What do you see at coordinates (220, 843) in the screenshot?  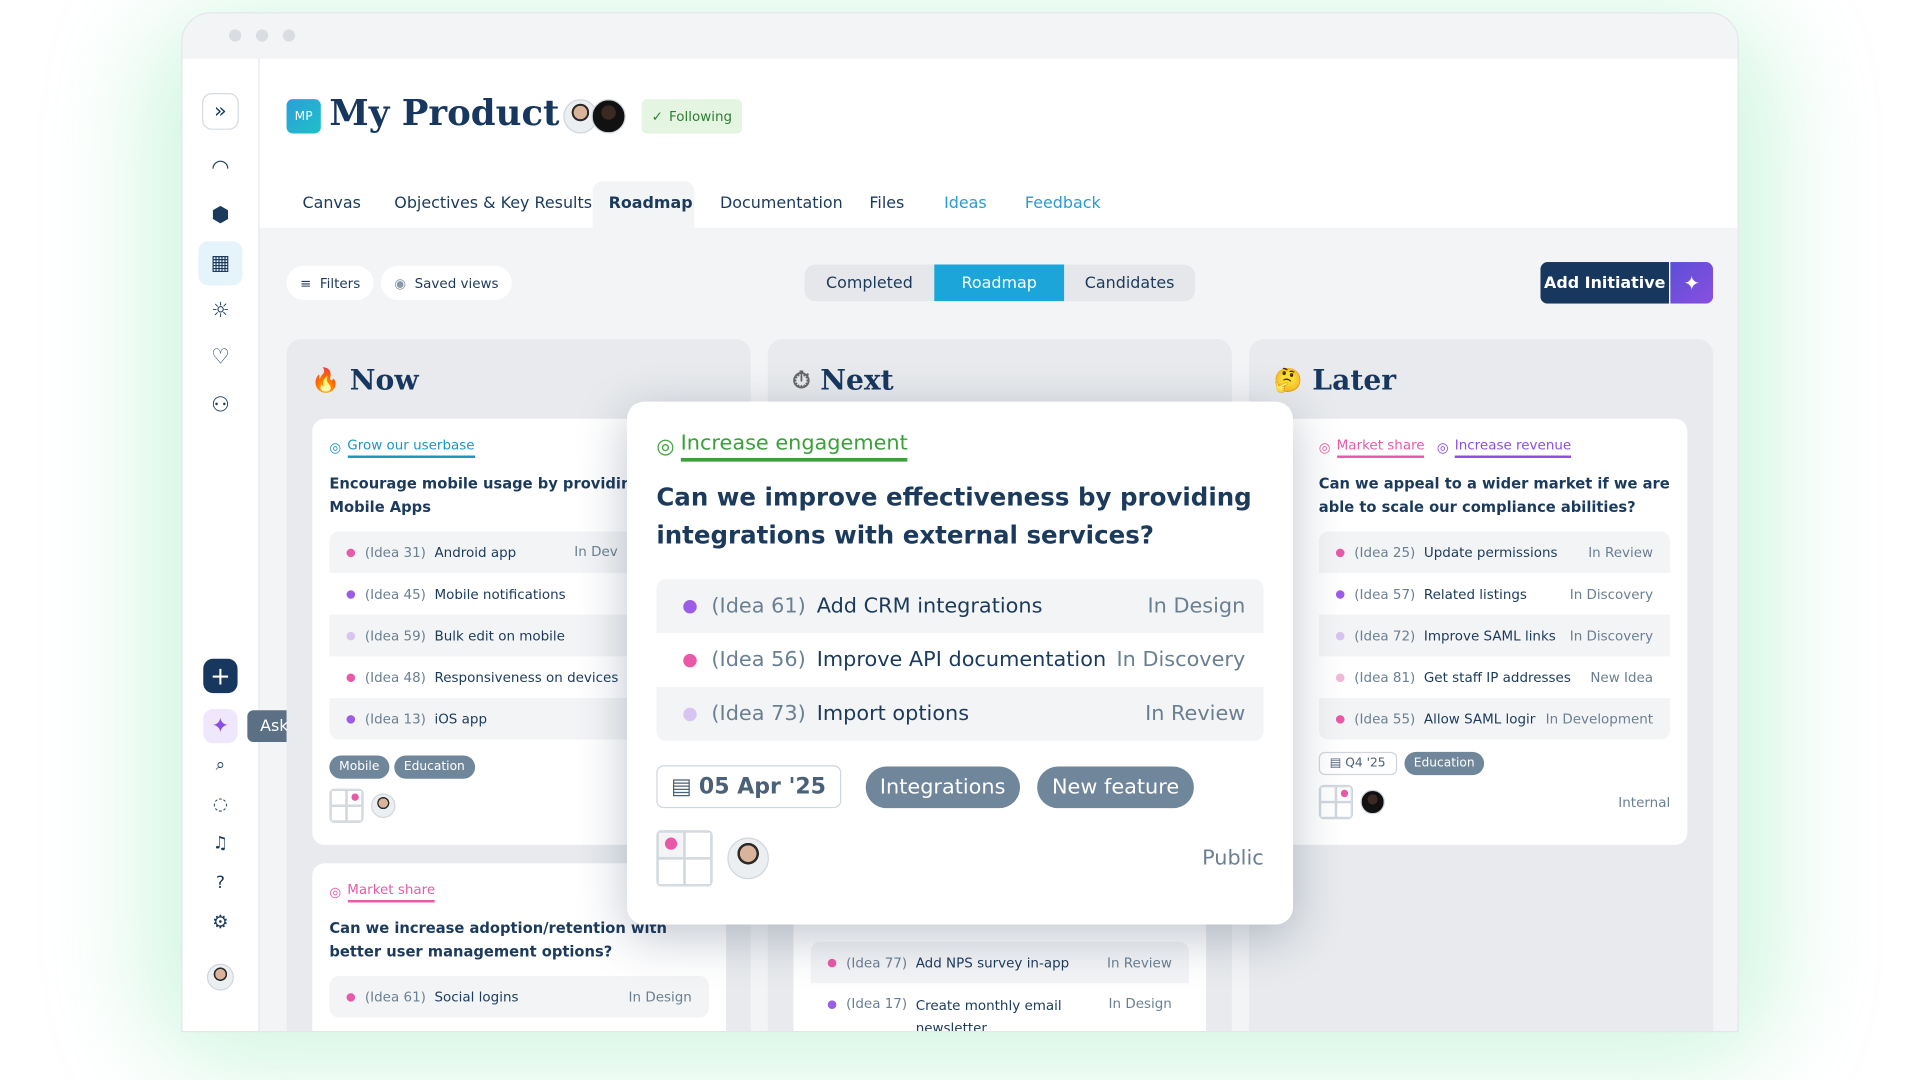 I see `bell-icon: ♫` at bounding box center [220, 843].